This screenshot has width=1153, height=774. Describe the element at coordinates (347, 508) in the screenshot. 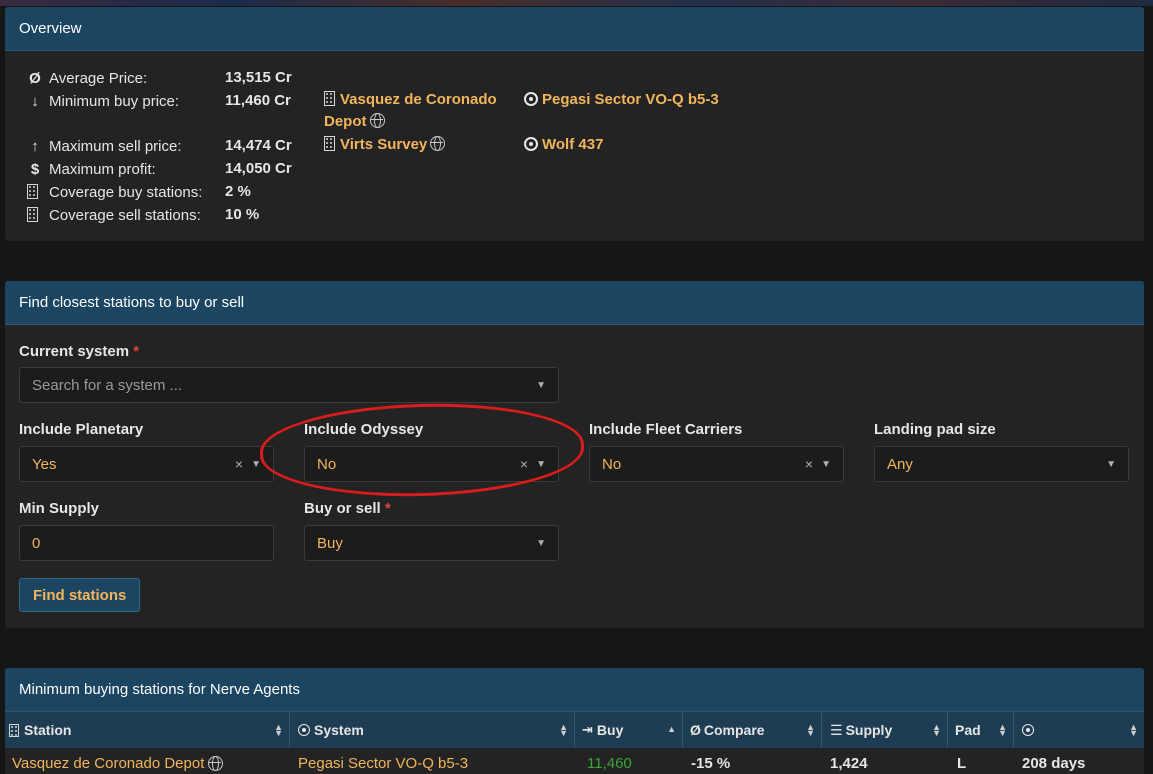

I see `buy-sell-label: Buy or sell *` at that location.